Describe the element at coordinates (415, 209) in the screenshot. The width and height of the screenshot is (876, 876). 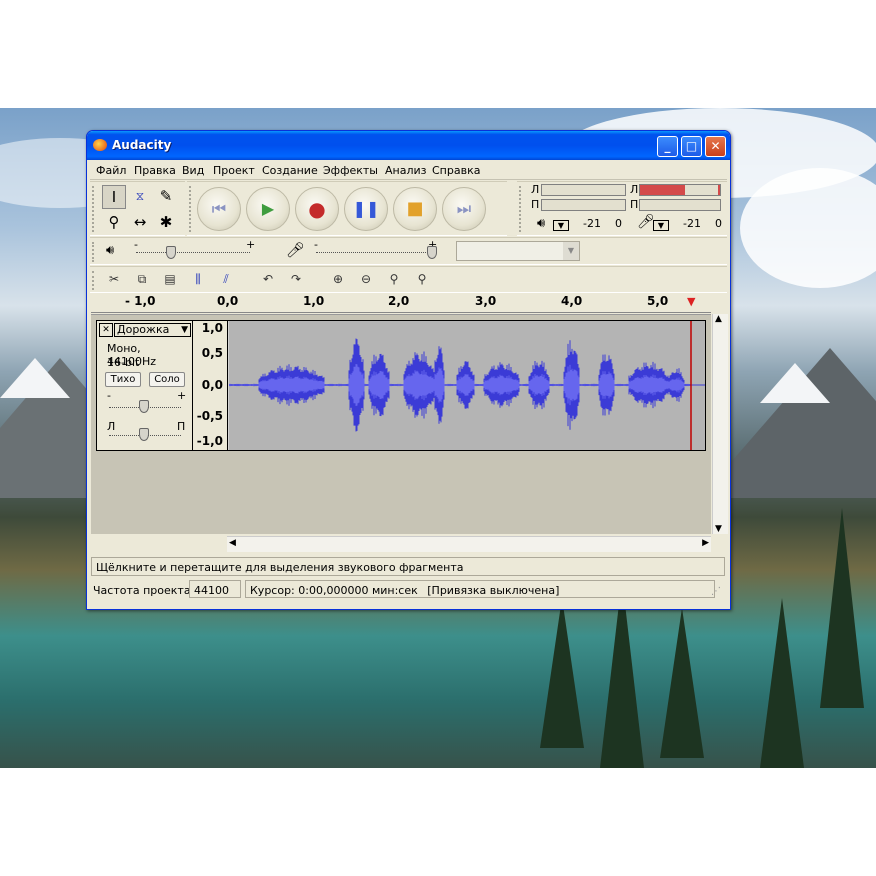
I see `stop-button: ■` at that location.